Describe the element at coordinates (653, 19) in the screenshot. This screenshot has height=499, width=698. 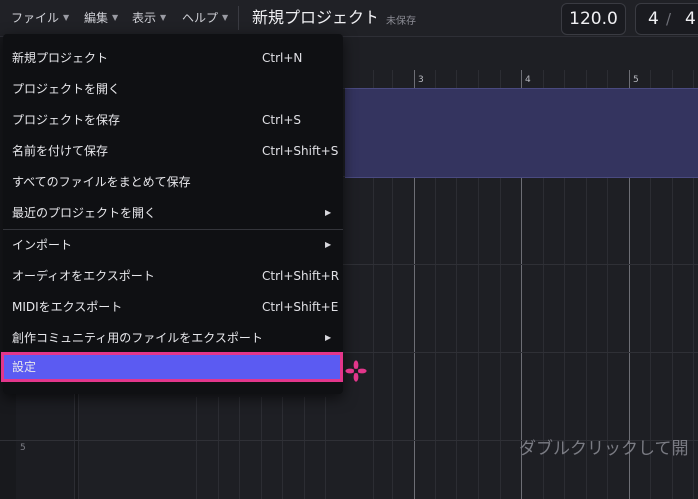
I see `time-signature-numerator: 4` at that location.